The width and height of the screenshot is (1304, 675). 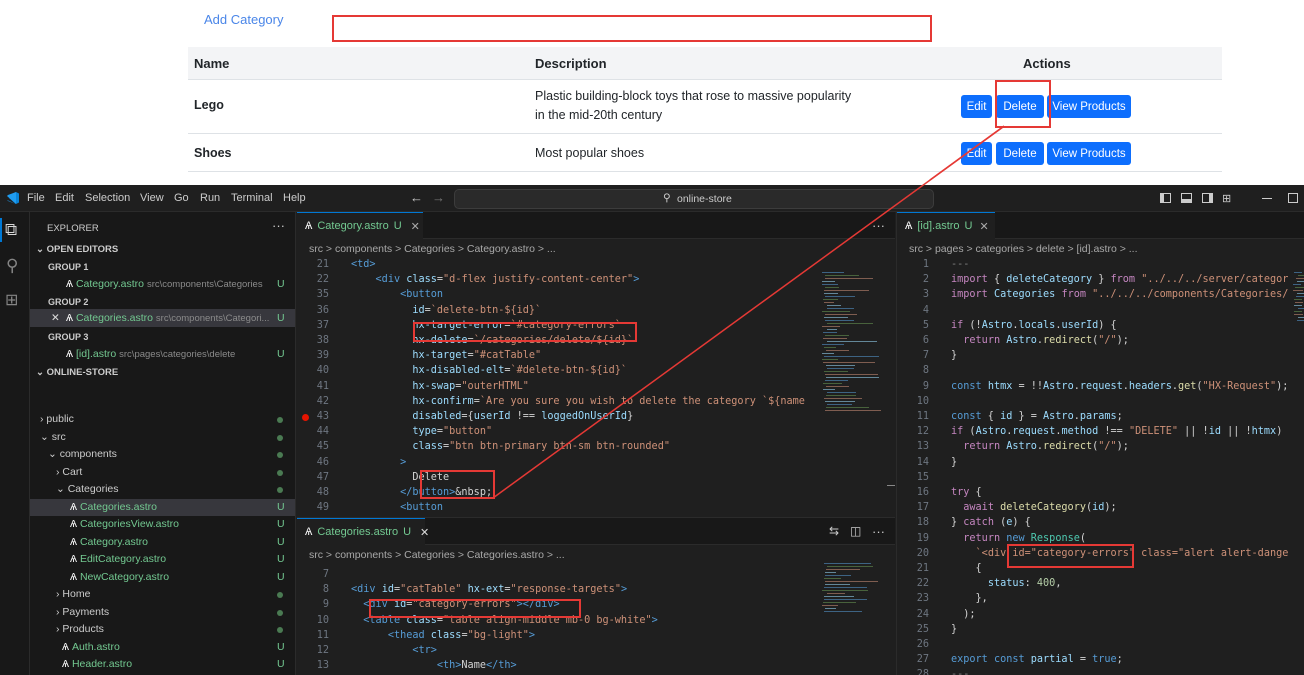 What do you see at coordinates (77, 372) in the screenshot?
I see `project-header: ⌄ ONLINE-STORE` at bounding box center [77, 372].